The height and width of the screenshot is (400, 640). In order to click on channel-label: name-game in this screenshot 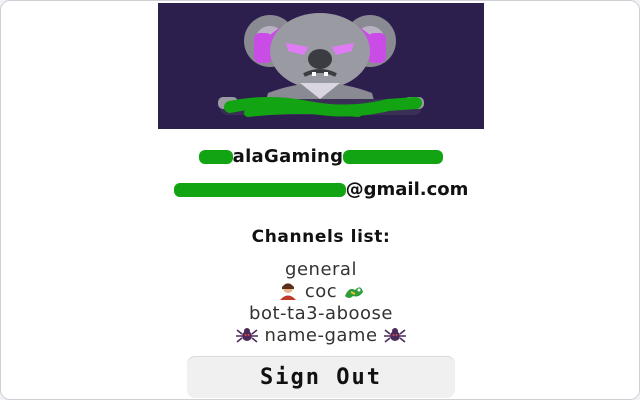, I will do `click(321, 335)`.